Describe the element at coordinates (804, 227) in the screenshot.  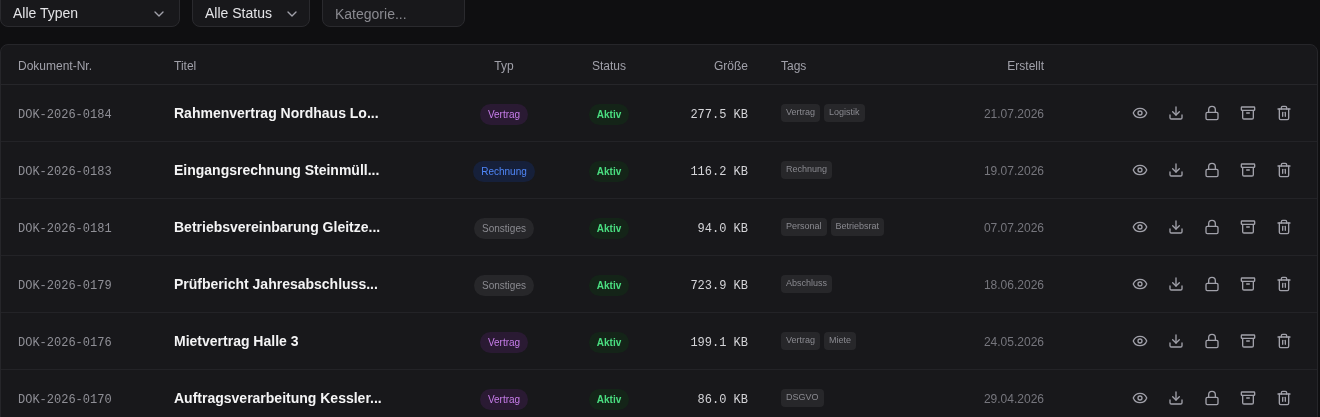
I see `tag-chip: Personal` at that location.